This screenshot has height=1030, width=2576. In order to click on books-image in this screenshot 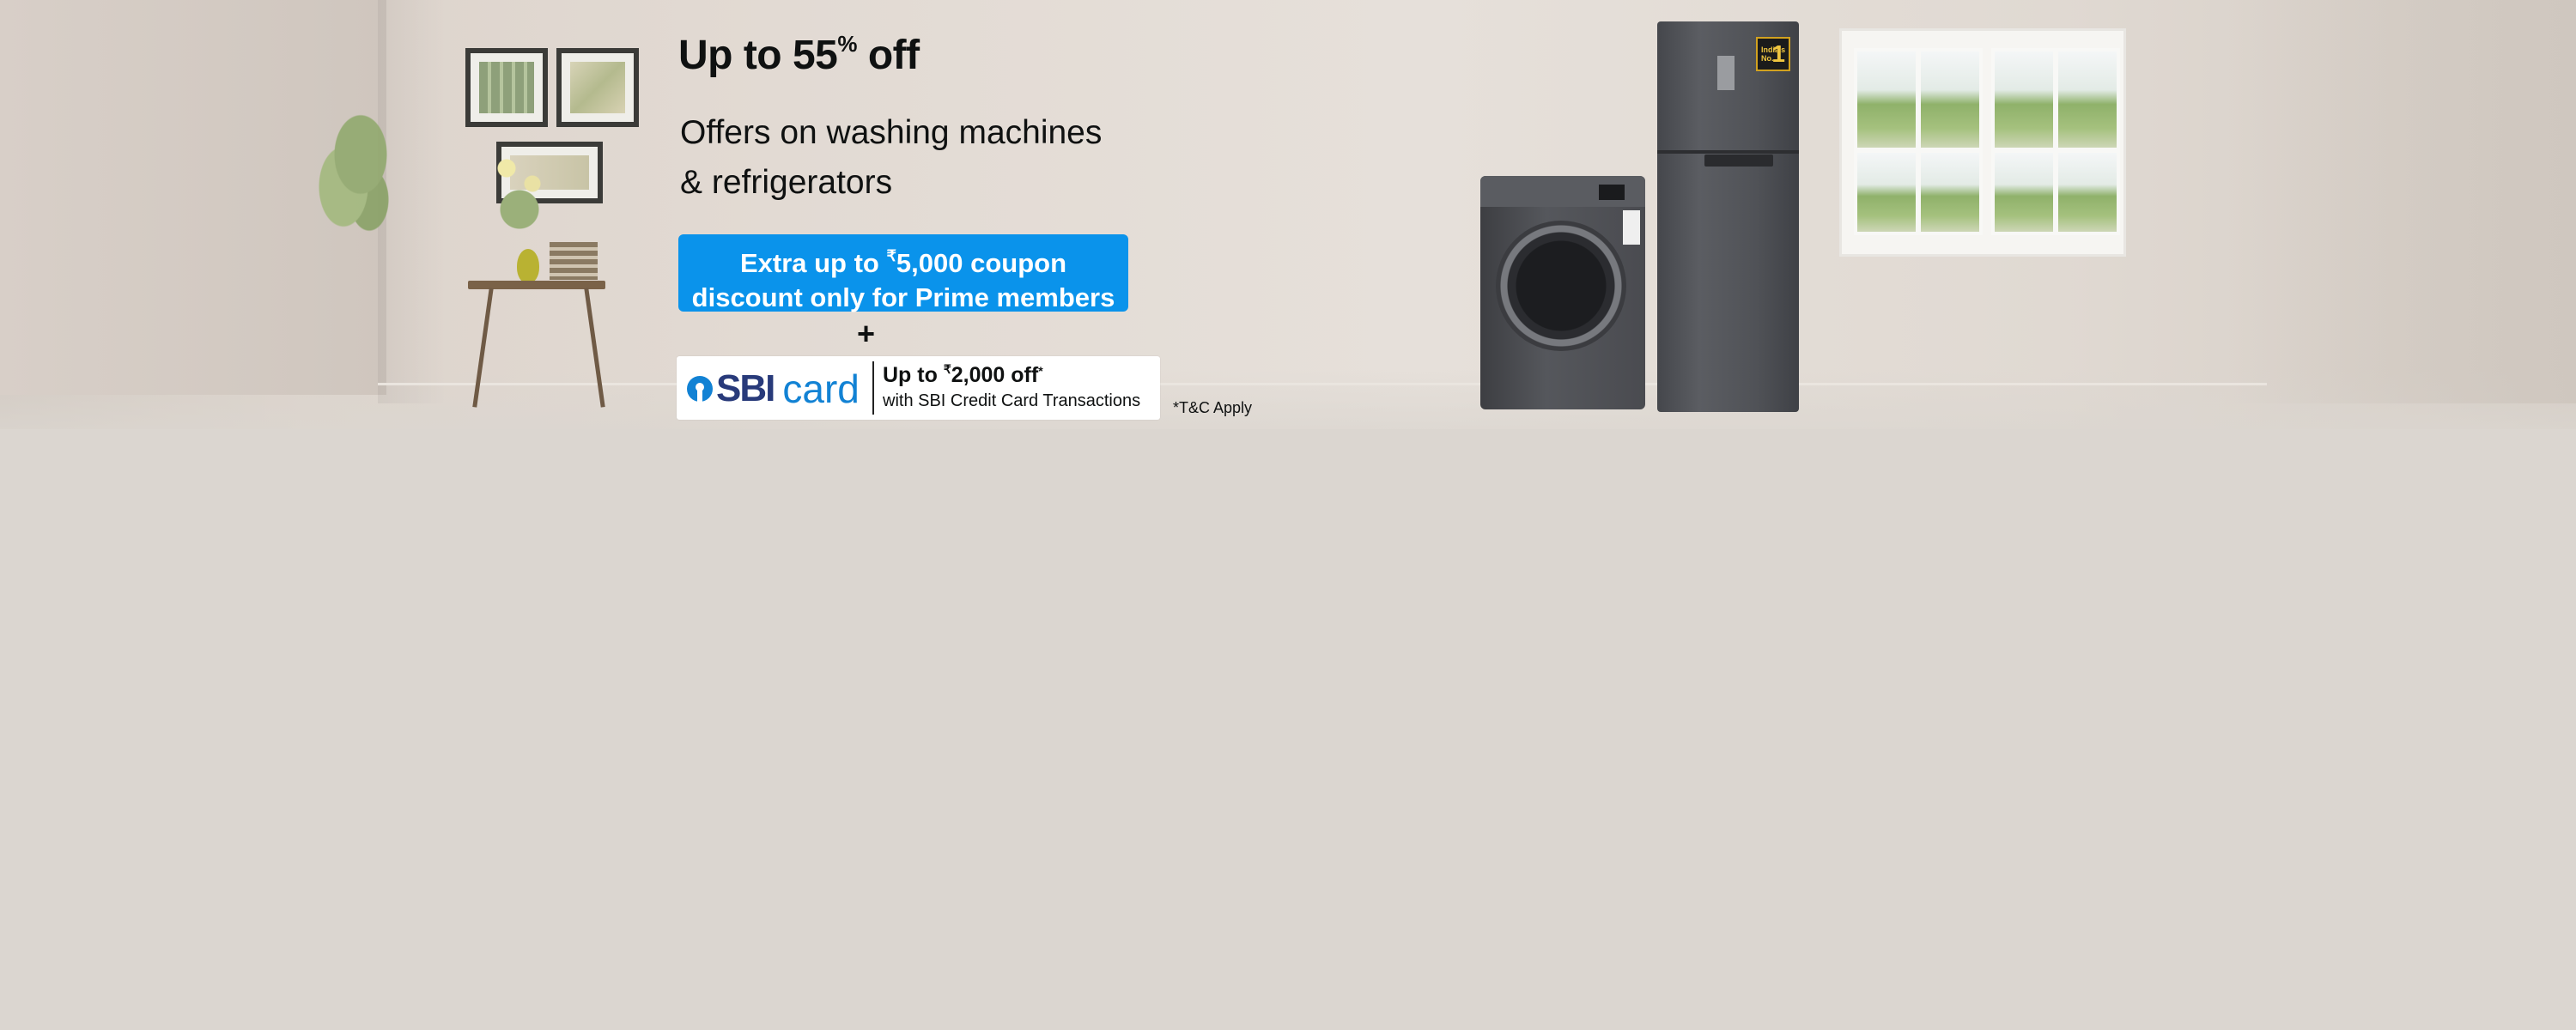, I will do `click(574, 261)`.